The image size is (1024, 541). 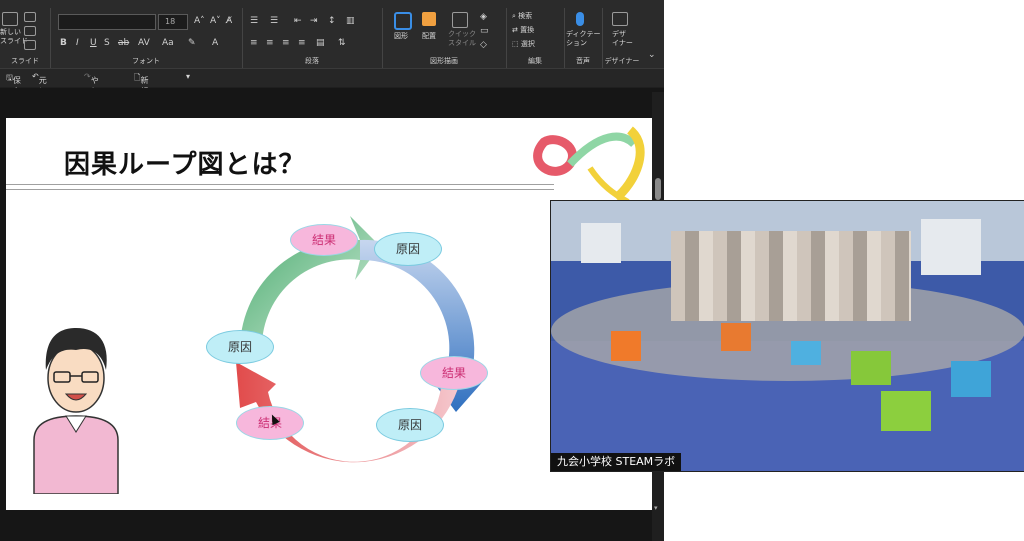 I want to click on whiteboard-right, so click(x=951, y=247).